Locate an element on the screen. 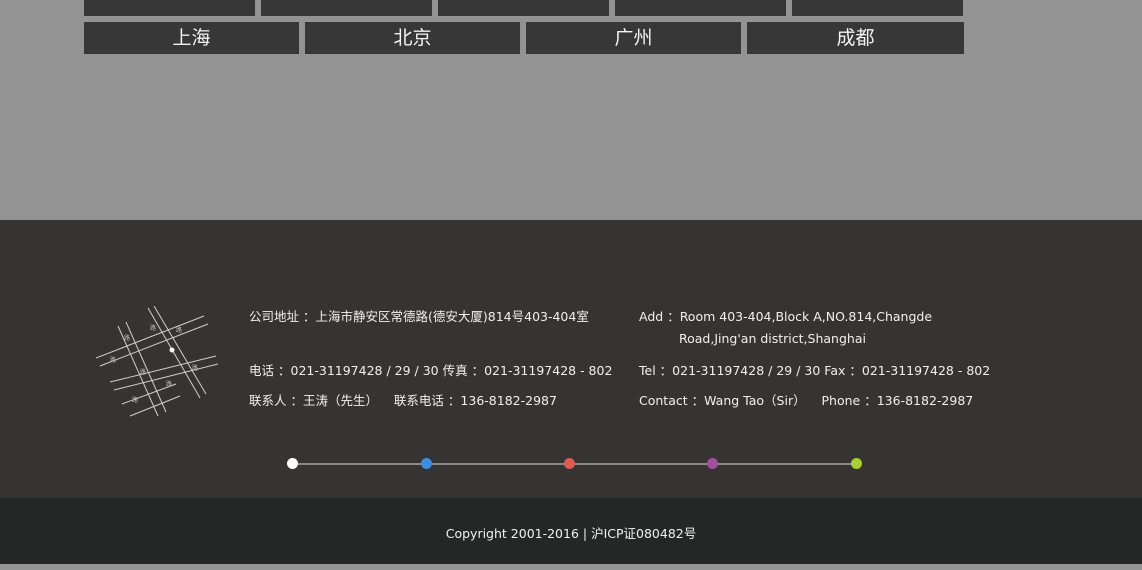 The height and width of the screenshot is (570, 1142). fax-label: 传真 is located at coordinates (455, 370).